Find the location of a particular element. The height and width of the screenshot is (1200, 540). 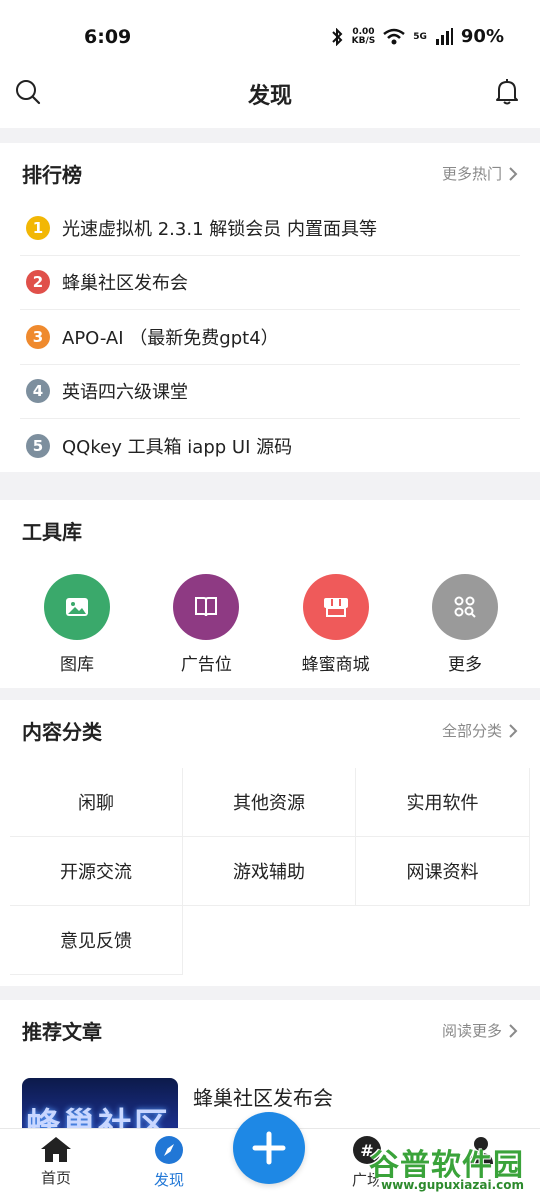

categories-more-link: 全部分类 is located at coordinates (480, 730).